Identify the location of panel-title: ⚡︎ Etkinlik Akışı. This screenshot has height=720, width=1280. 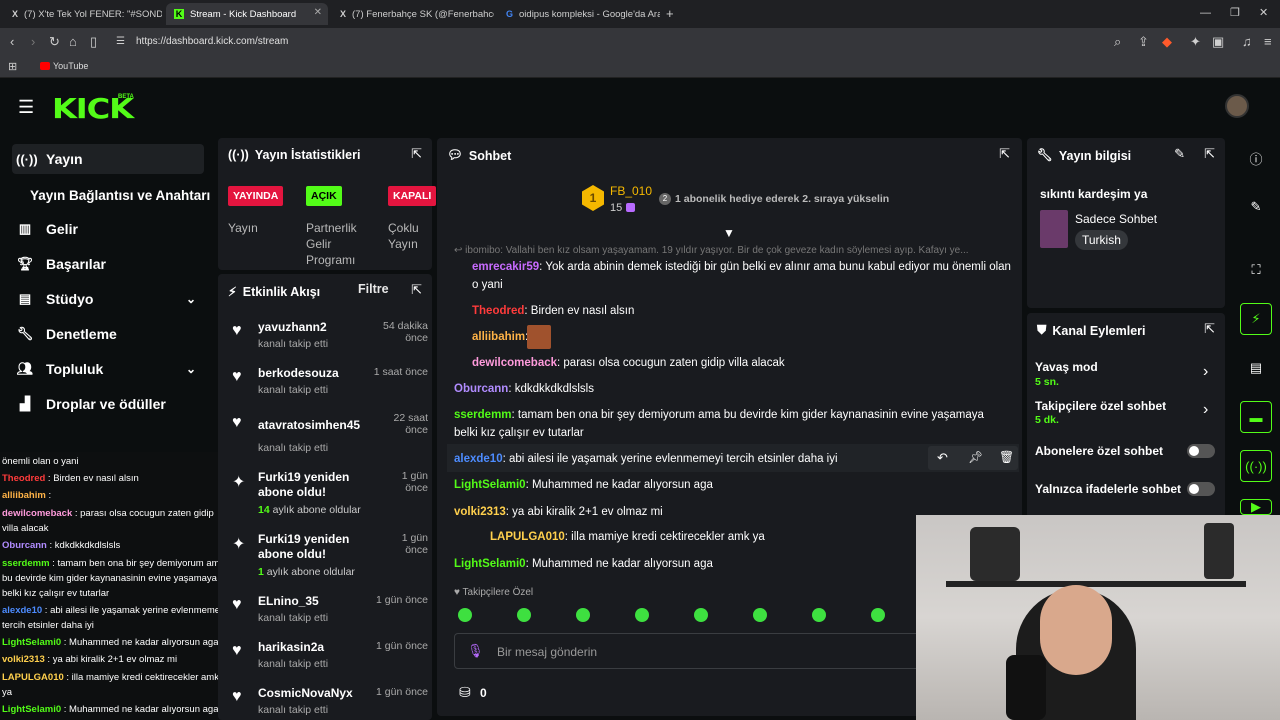
(274, 292).